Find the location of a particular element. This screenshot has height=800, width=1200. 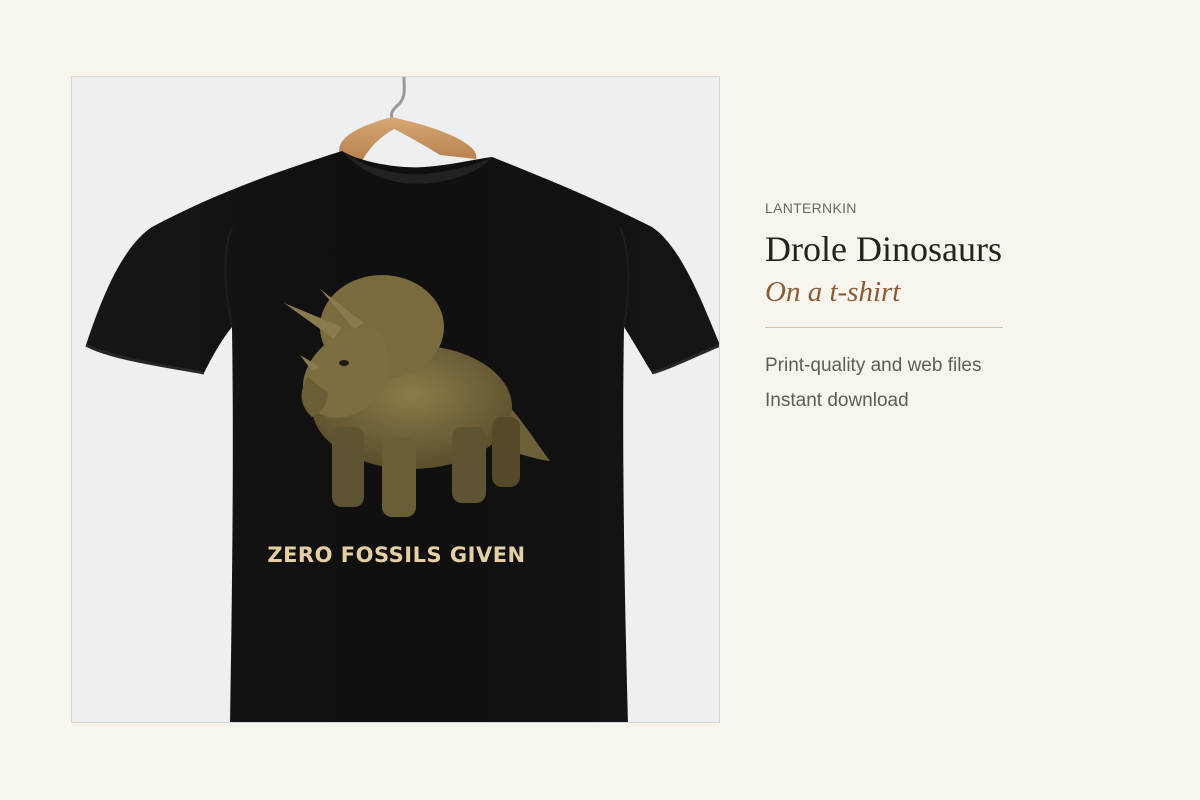

feature-item: Print-quality and web files is located at coordinates (873, 365).